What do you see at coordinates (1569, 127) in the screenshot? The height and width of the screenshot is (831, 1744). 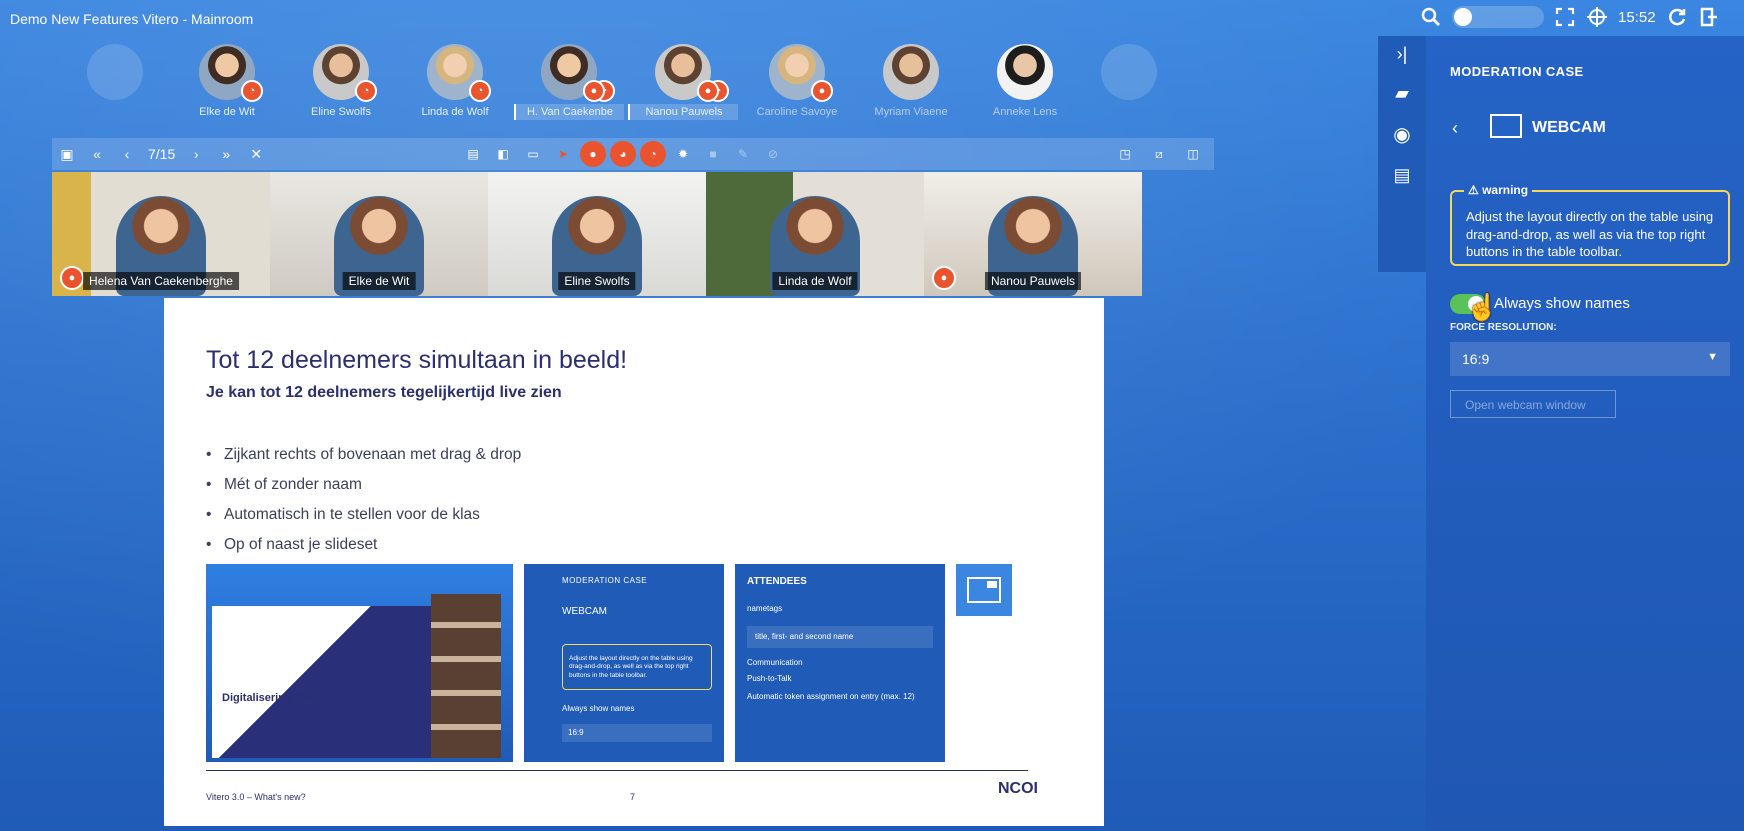 I see `panel-section-title: WEBCAM` at bounding box center [1569, 127].